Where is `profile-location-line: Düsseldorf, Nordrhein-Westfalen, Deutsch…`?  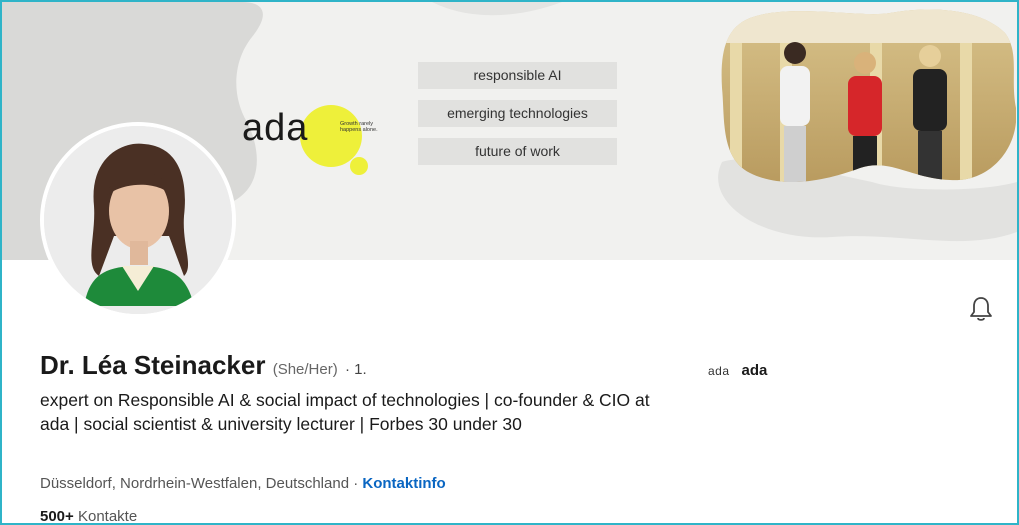
profile-location-line: Düsseldorf, Nordrhein-Westfalen, Deutsch… is located at coordinates (243, 483).